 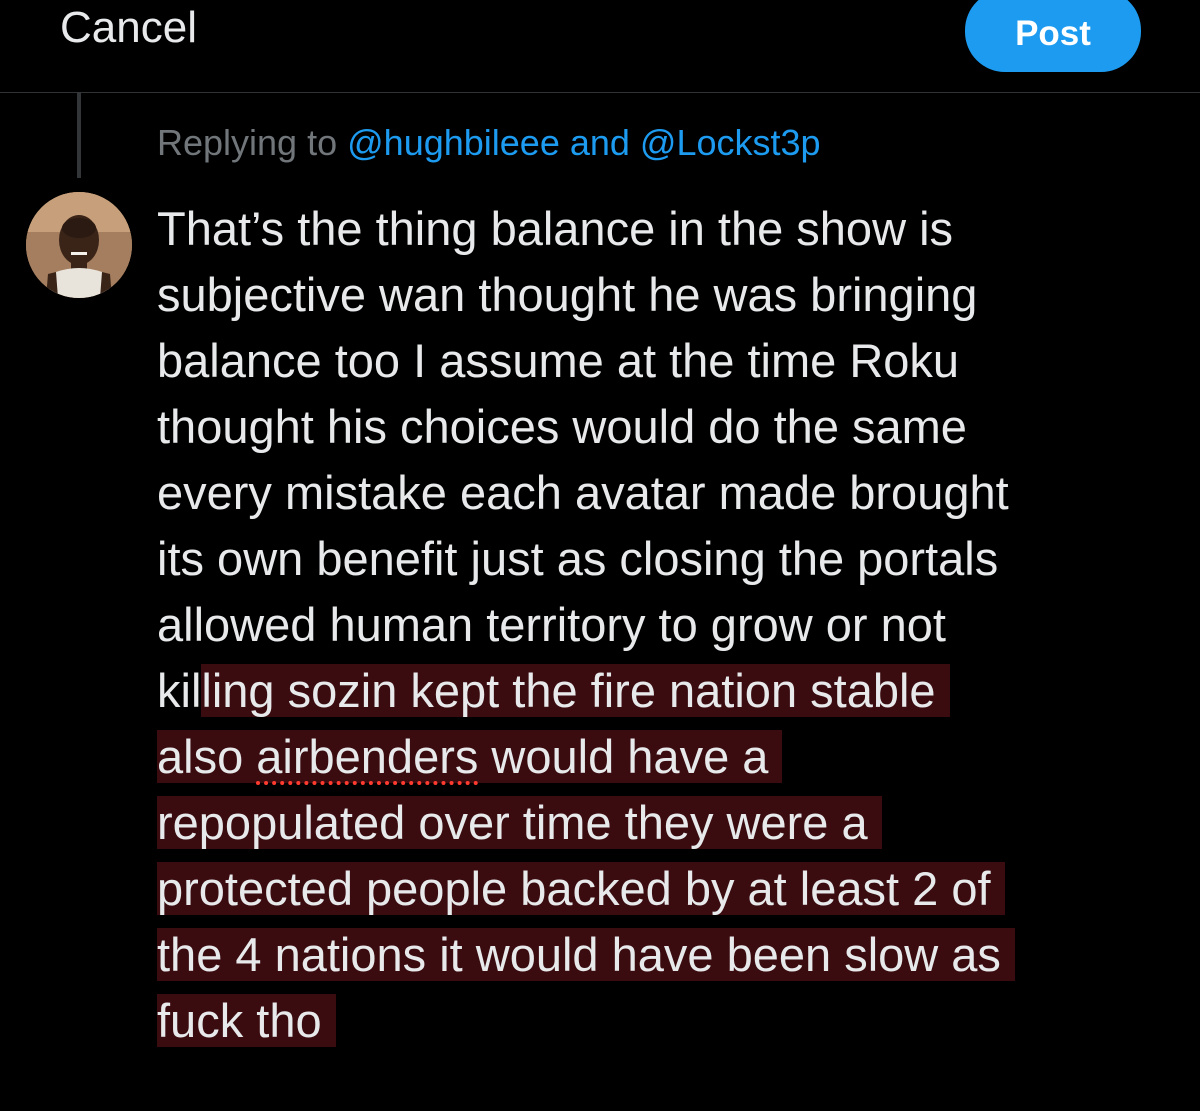 I want to click on tweet-text-line: That’s the thing balance in the show is, so click(x=677, y=229).